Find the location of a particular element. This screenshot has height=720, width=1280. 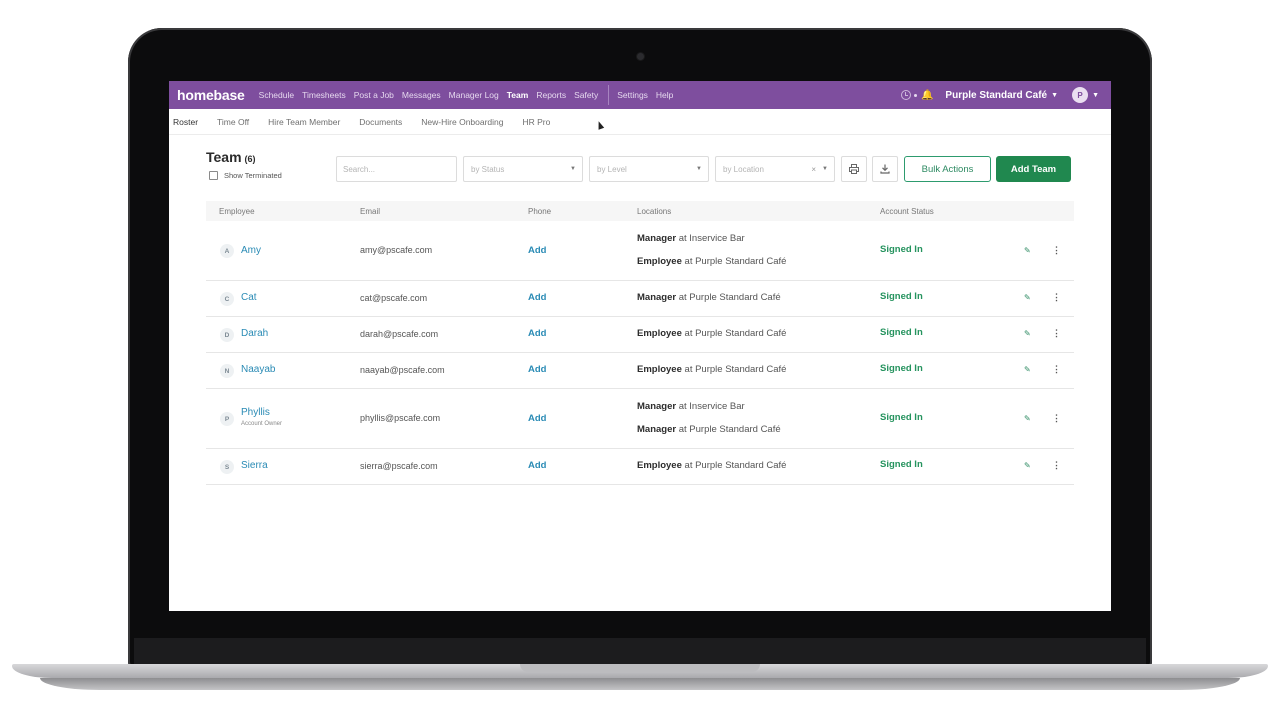

avatar: N is located at coordinates (227, 371).